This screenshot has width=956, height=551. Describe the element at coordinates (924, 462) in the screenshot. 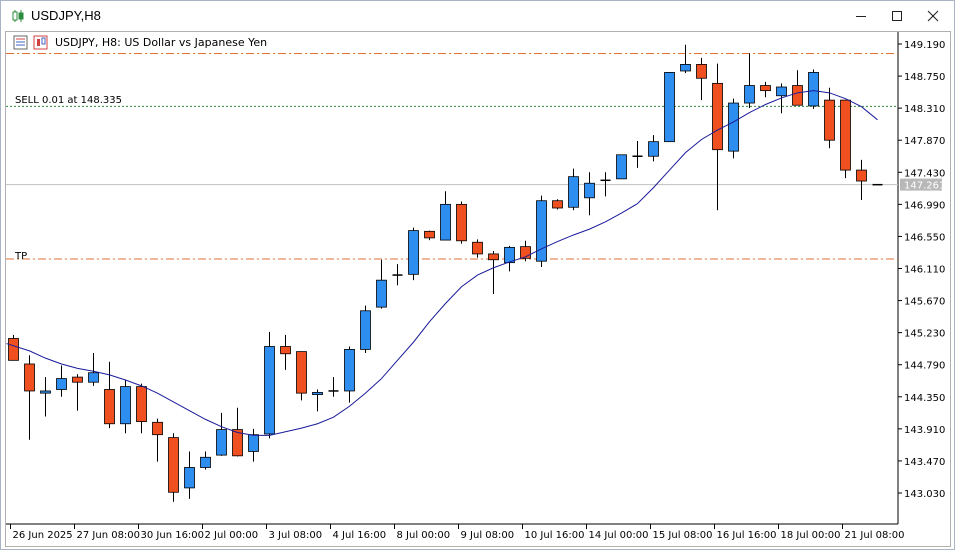

I see `price-tick-label: 143.470` at that location.